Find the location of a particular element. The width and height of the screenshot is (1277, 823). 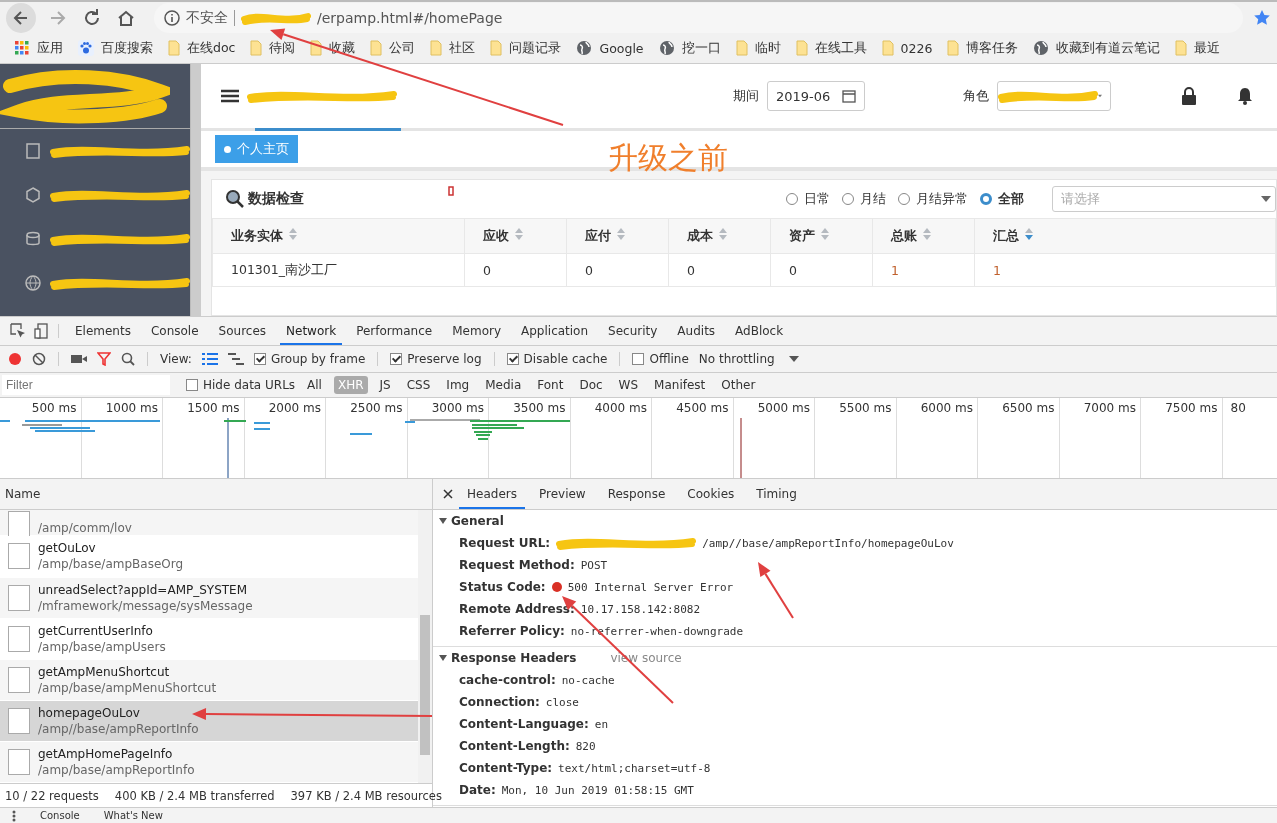

column-header: 总账 is located at coordinates (923, 236).